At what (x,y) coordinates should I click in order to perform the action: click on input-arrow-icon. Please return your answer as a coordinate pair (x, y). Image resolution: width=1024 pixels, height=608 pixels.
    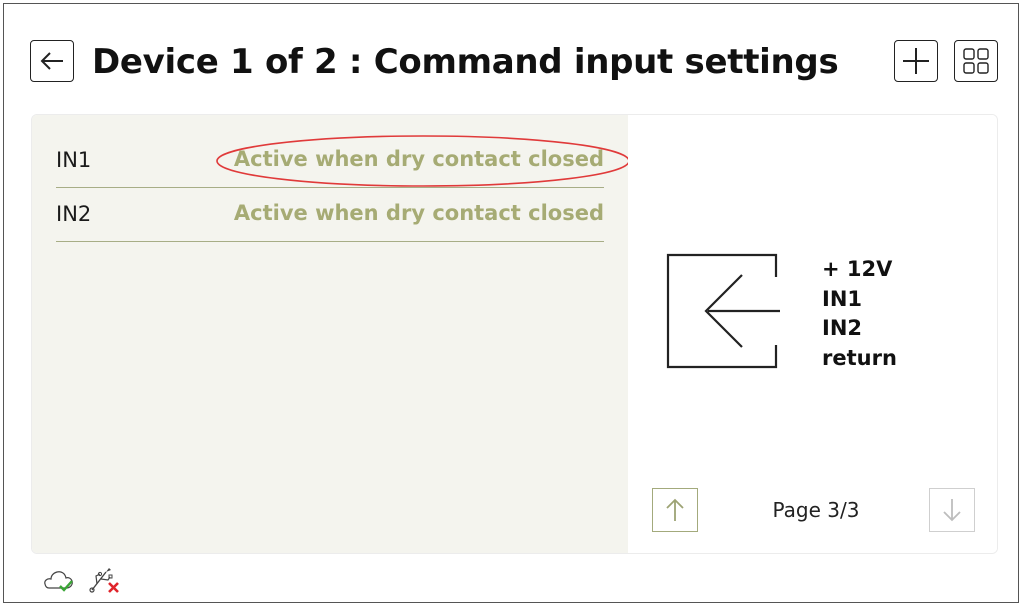
    Looking at the image, I should click on (723, 311).